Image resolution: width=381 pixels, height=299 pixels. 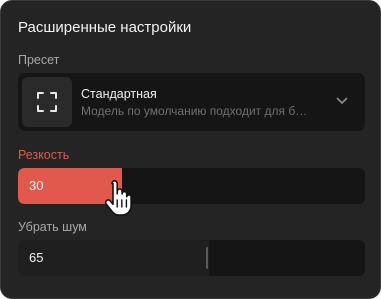 I want to click on denoise-slider-handle, so click(x=207, y=258).